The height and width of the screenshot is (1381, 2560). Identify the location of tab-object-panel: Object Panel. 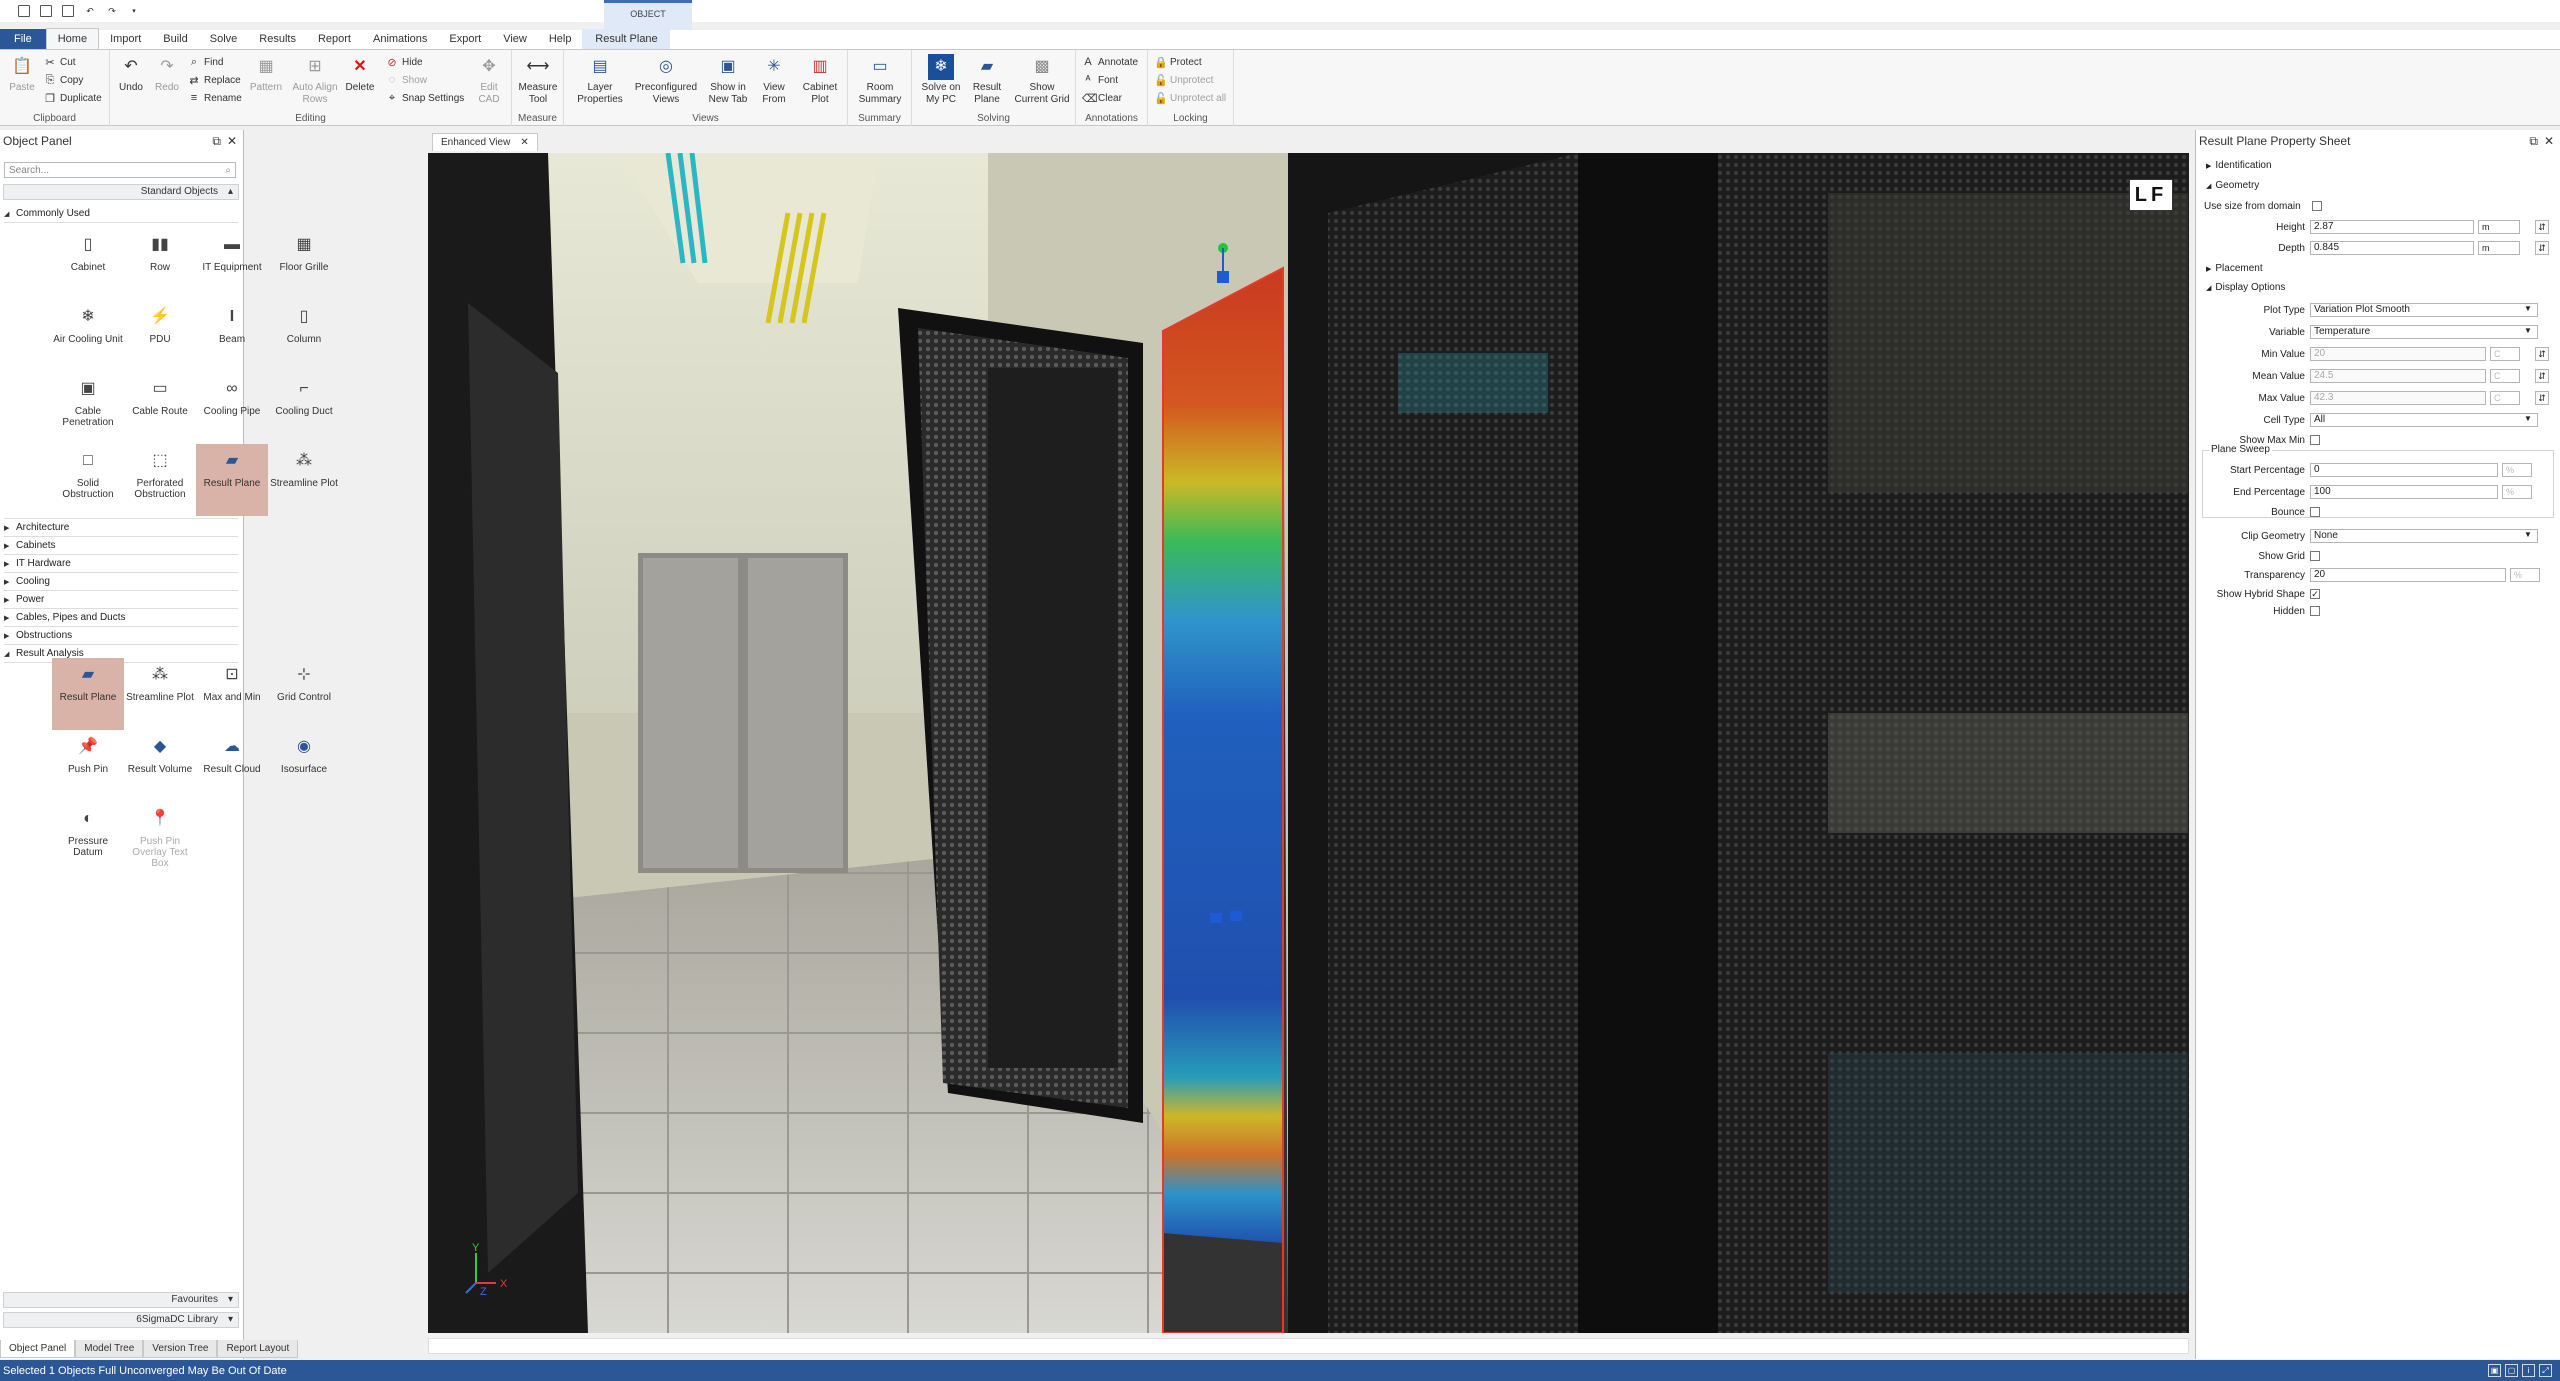
(38, 1349).